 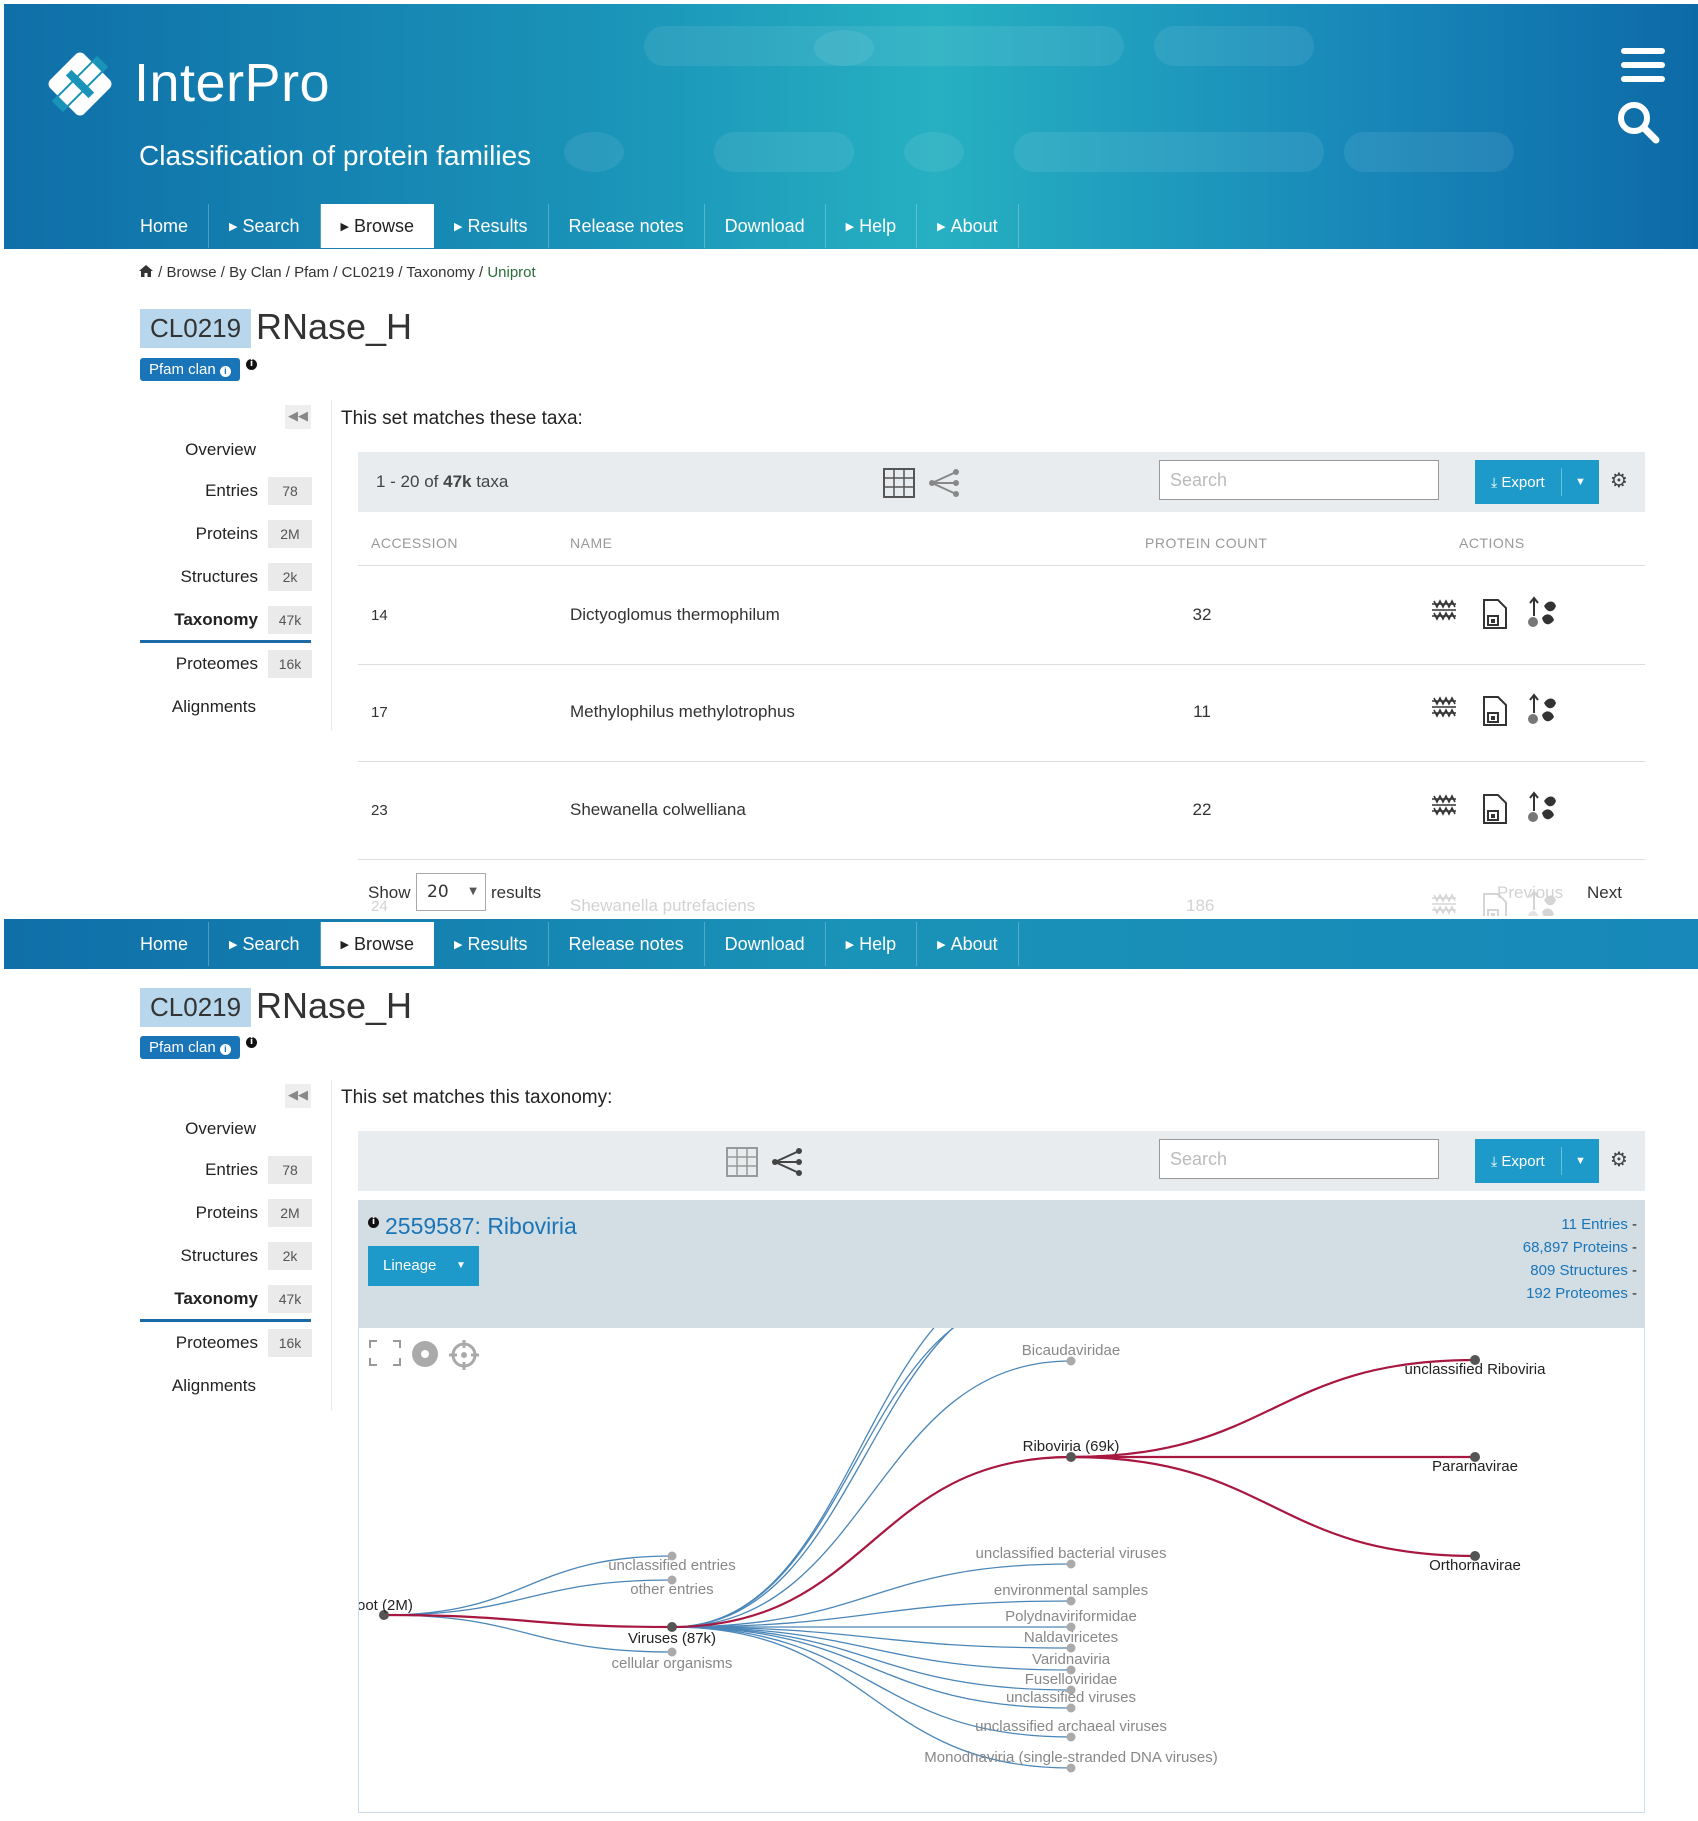 I want to click on taxon-title-link: 2559587: Riboviria, so click(x=481, y=1226).